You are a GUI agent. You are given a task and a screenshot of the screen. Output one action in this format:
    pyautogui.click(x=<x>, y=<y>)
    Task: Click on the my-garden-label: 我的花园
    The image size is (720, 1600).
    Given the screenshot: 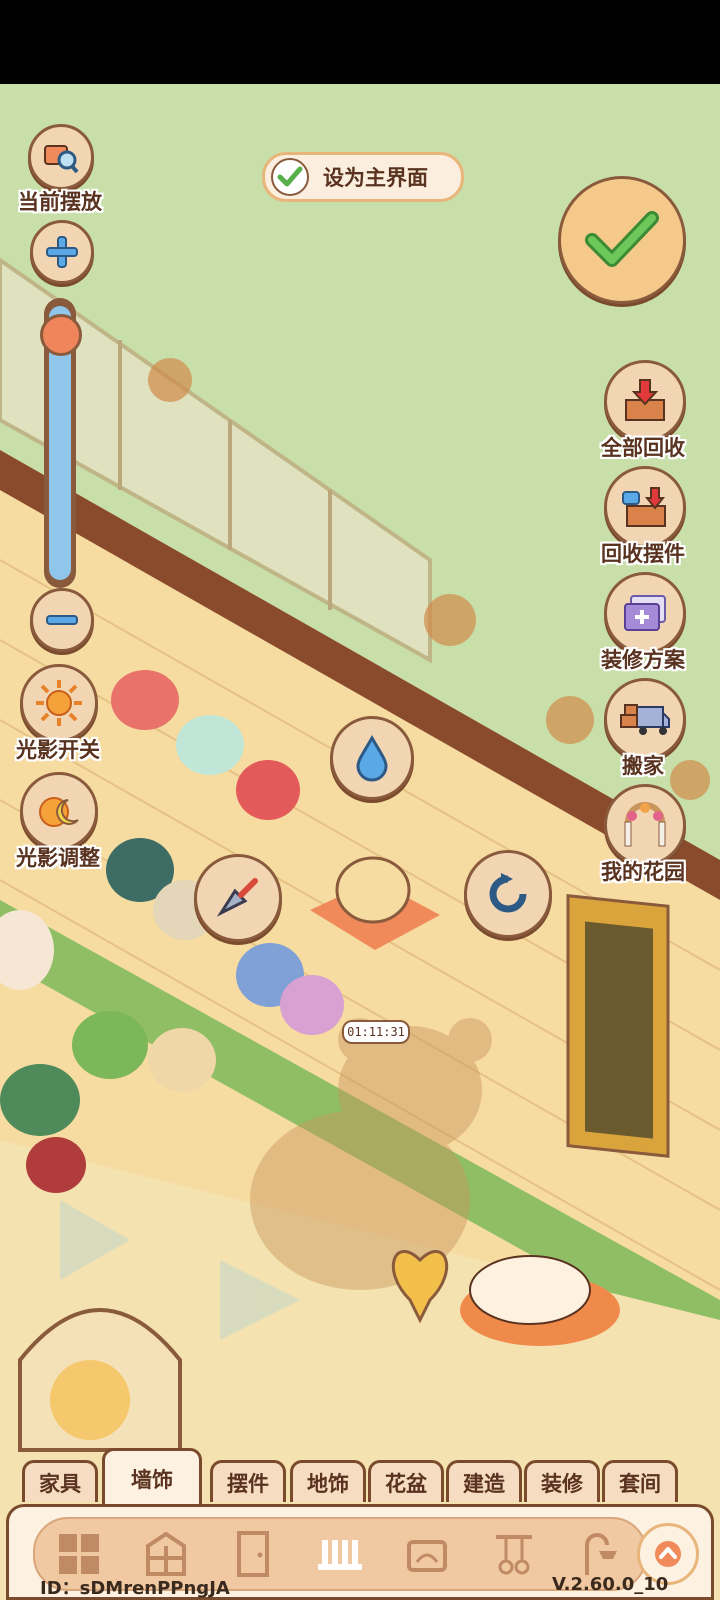 What is the action you would take?
    pyautogui.click(x=643, y=872)
    